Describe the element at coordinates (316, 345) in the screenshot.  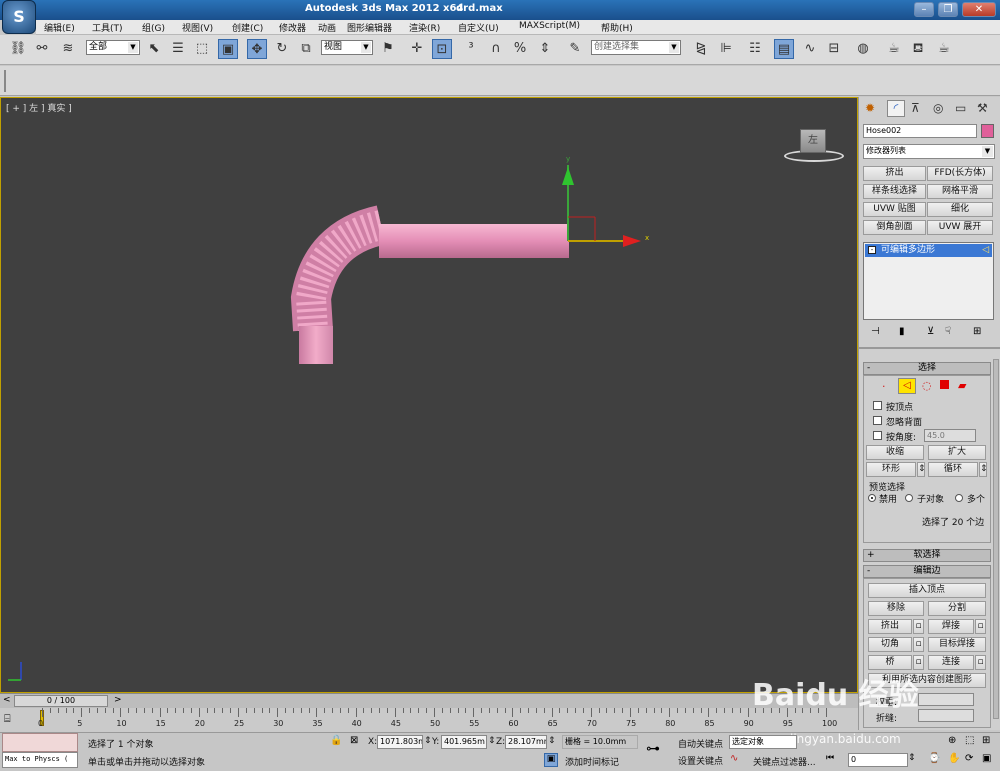
I see `hose-straight-vertical` at that location.